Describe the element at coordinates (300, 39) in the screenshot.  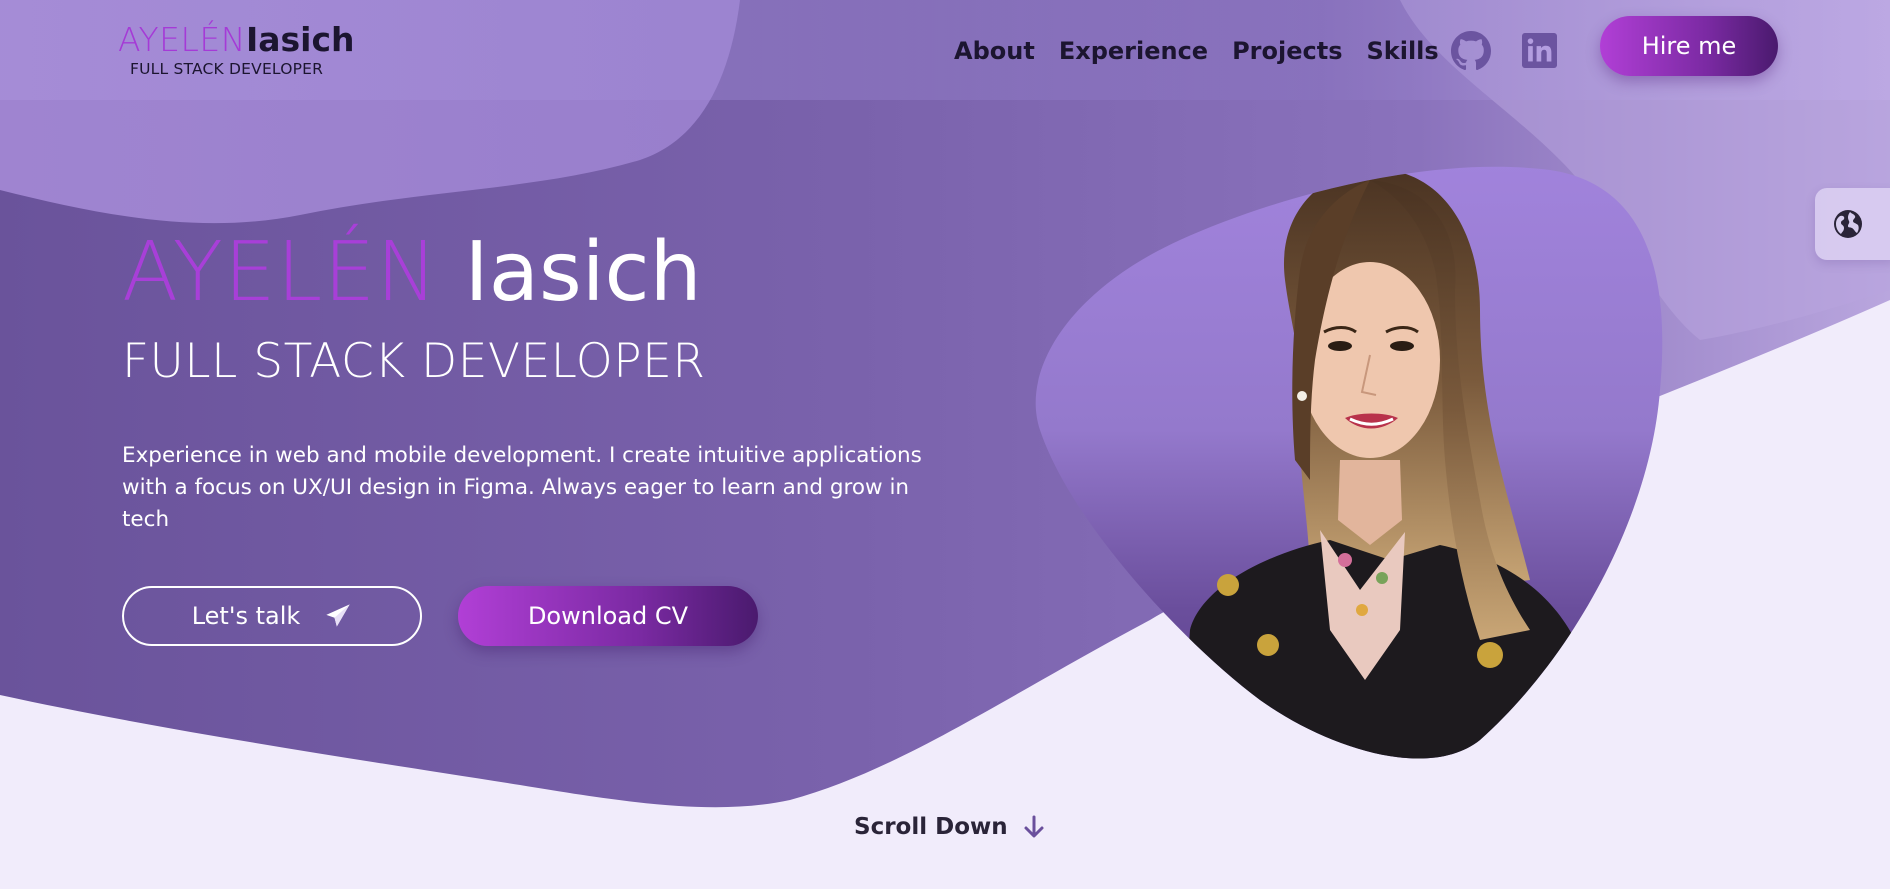
I see `logo-last-name: Iasich` at that location.